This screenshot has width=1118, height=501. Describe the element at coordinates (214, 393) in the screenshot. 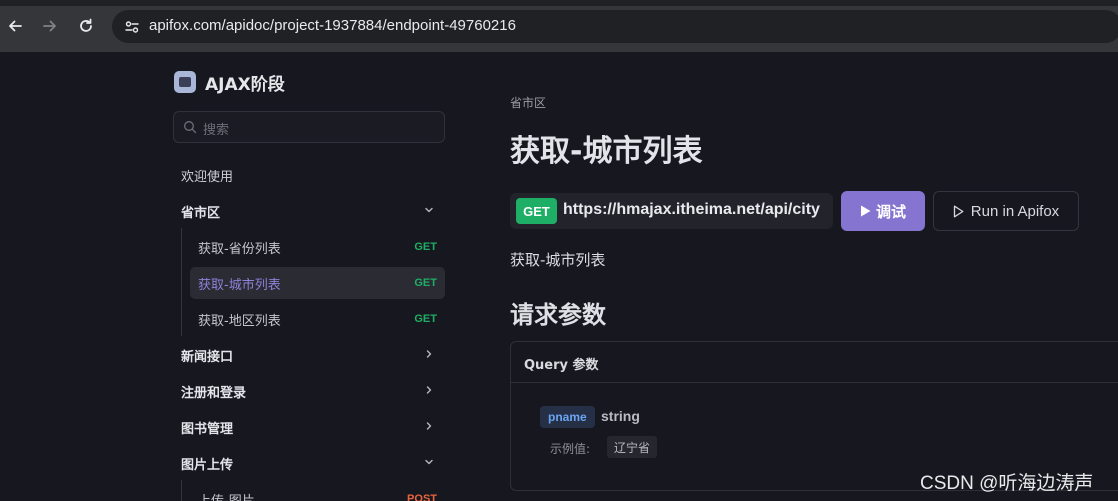

I see `sidebar-group-label: 注册和登录` at that location.